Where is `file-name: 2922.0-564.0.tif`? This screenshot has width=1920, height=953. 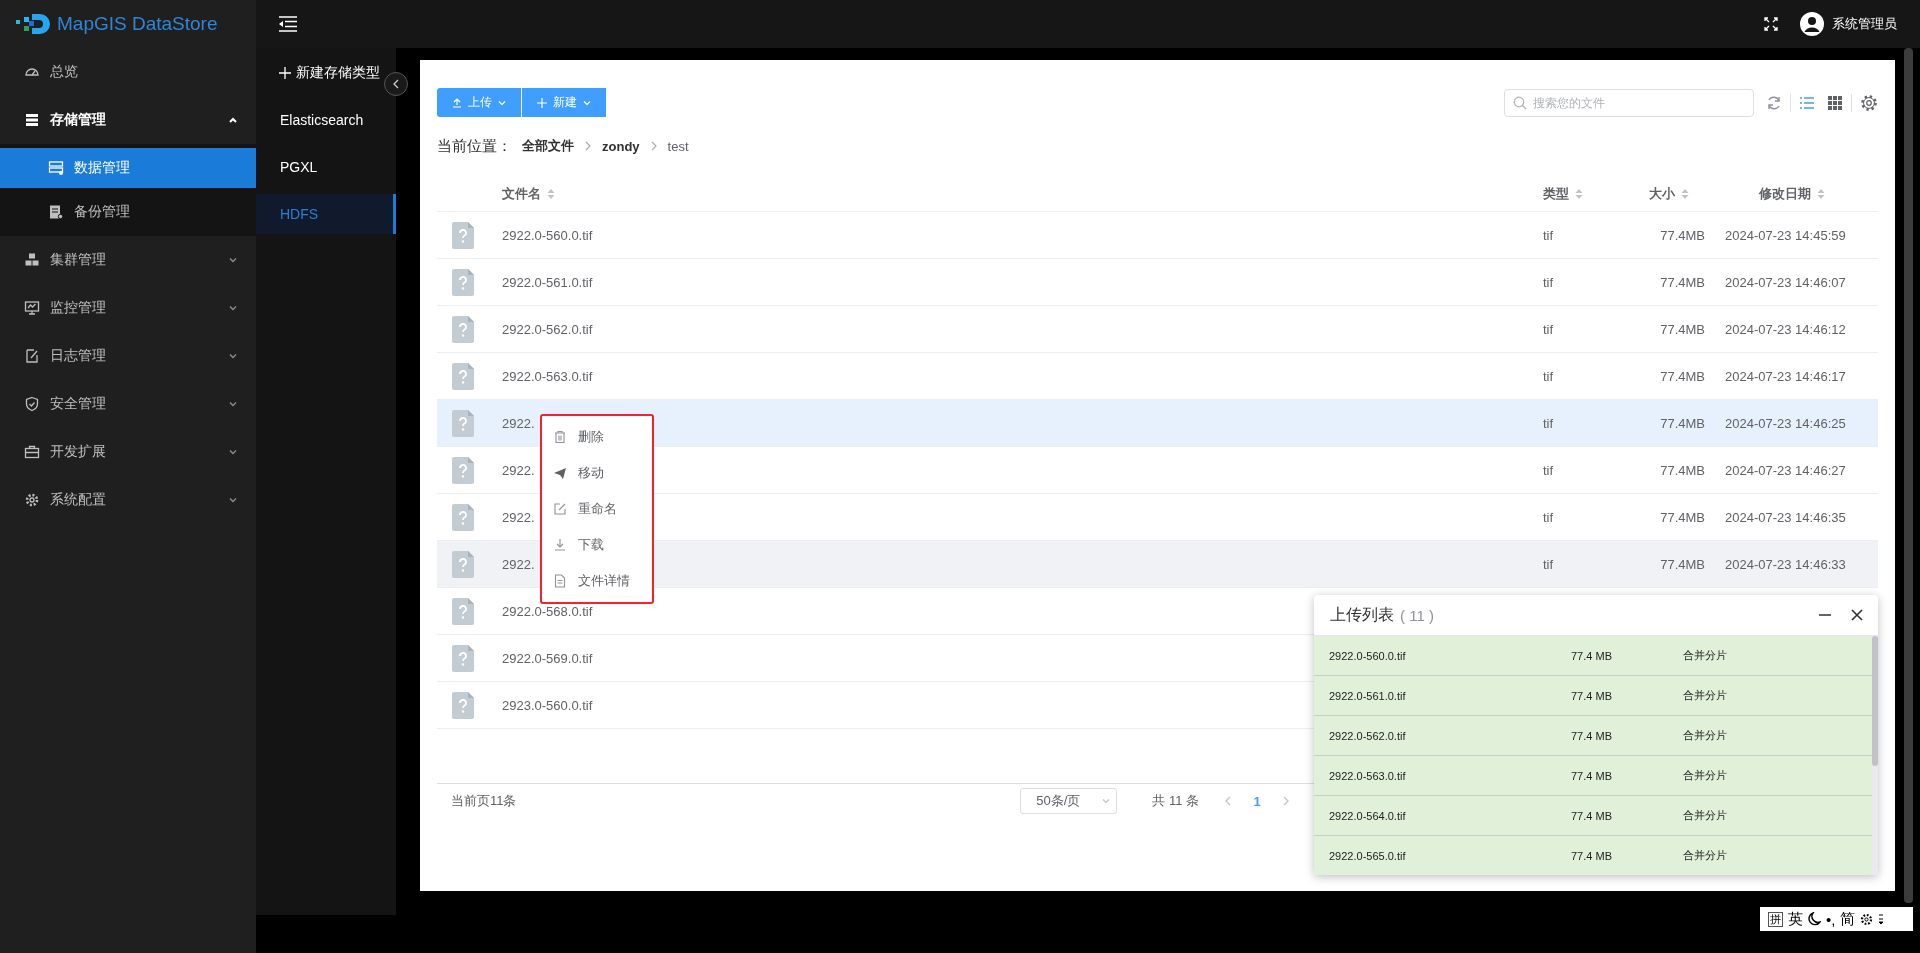
file-name: 2922.0-564.0.tif is located at coordinates (1368, 815).